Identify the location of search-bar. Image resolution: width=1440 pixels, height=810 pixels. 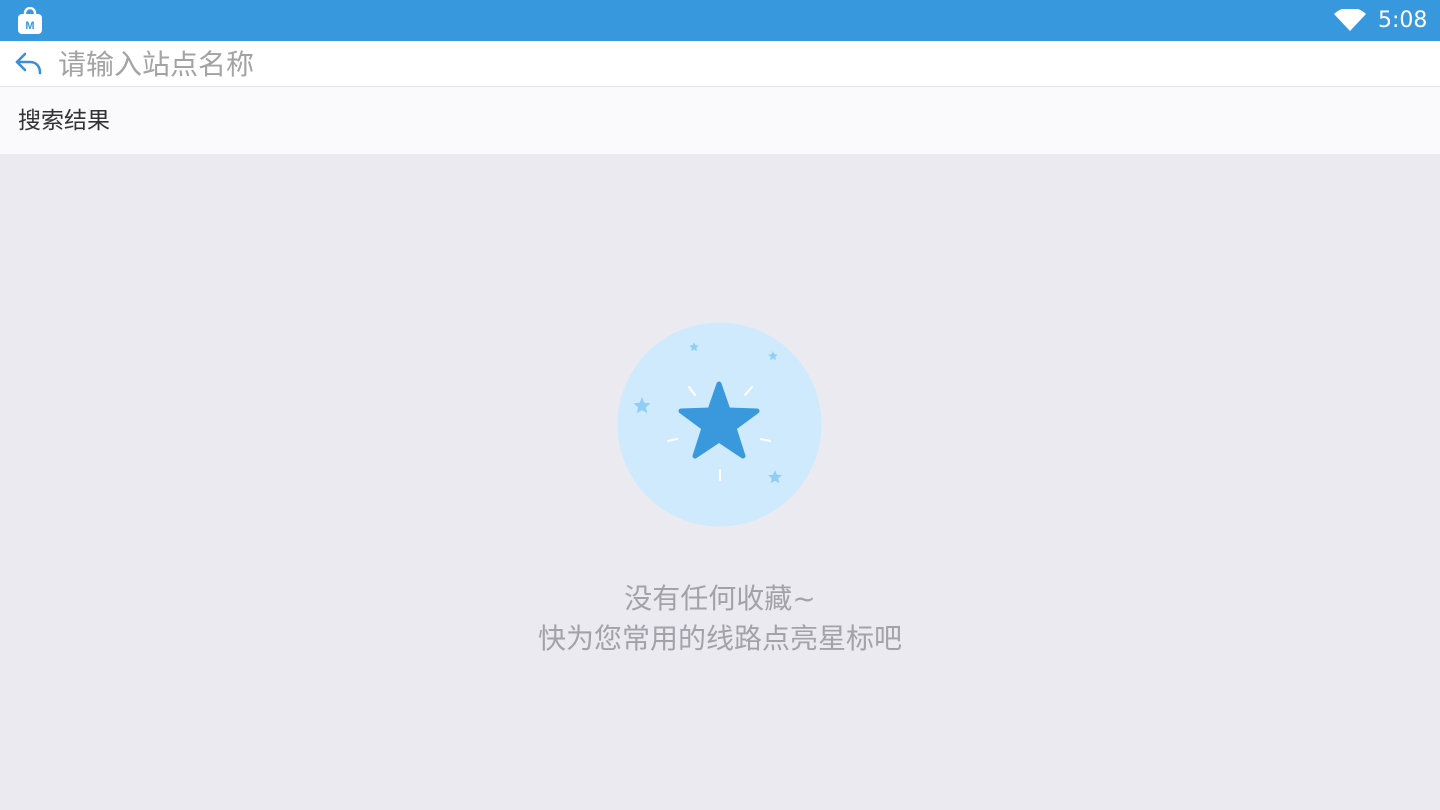
(720, 64).